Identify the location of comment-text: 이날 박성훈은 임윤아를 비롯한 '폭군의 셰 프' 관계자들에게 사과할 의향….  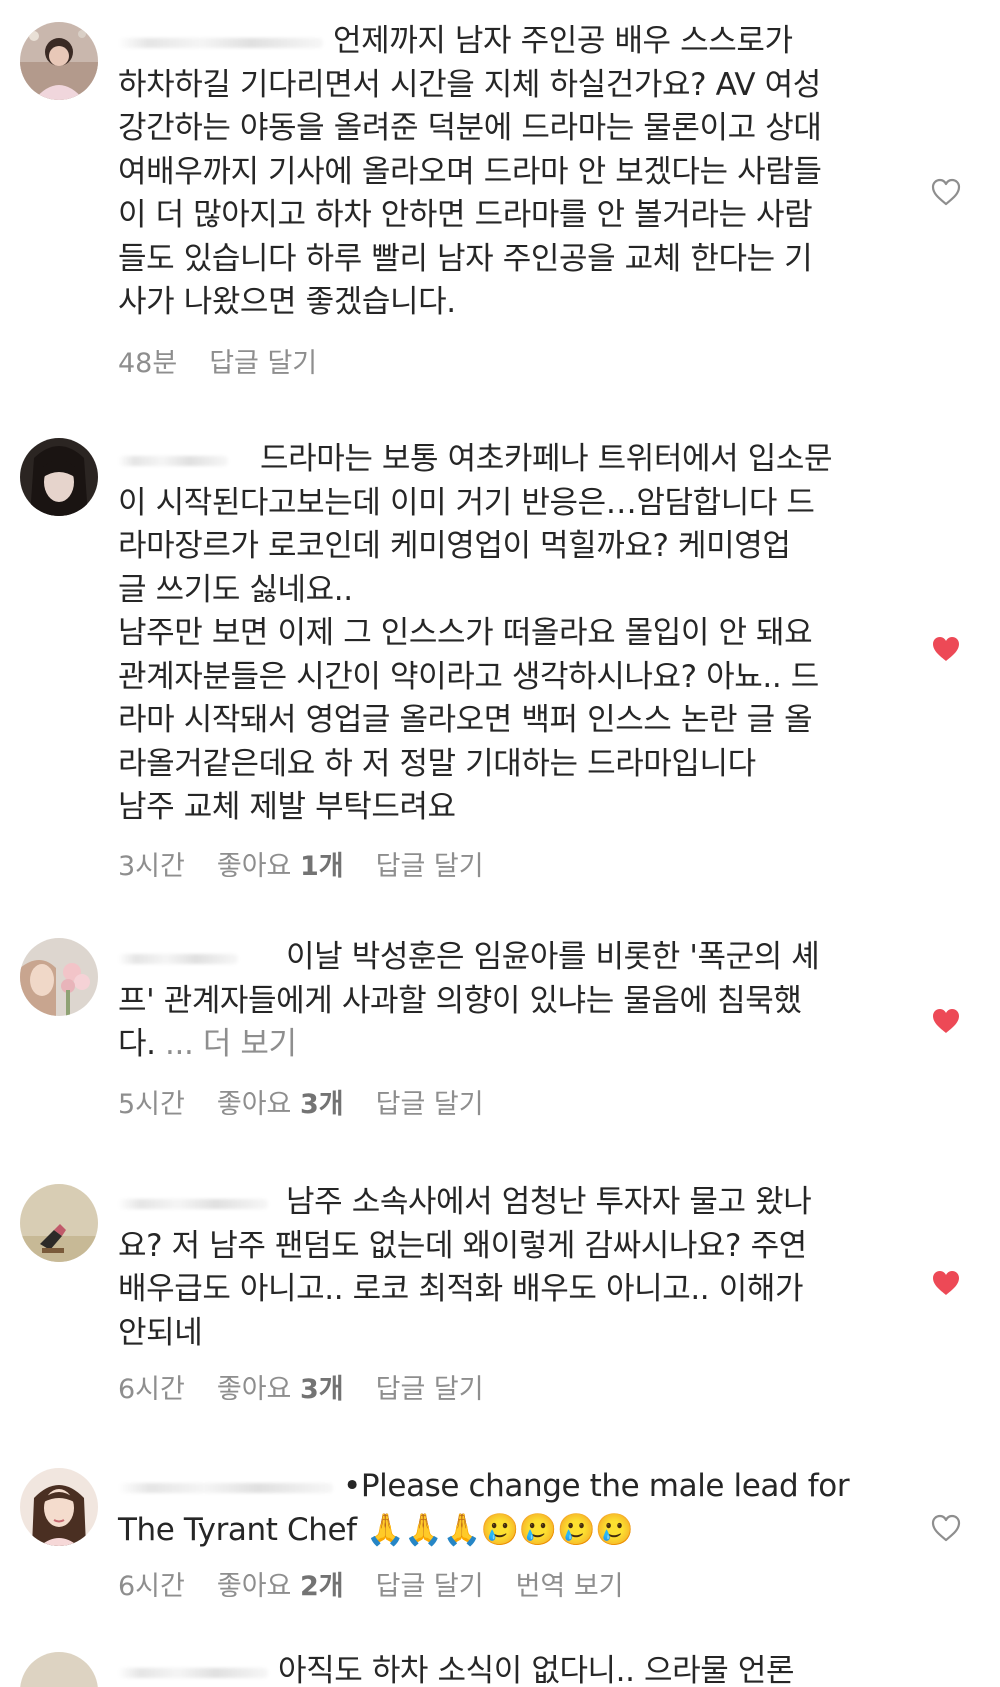
(509, 1001).